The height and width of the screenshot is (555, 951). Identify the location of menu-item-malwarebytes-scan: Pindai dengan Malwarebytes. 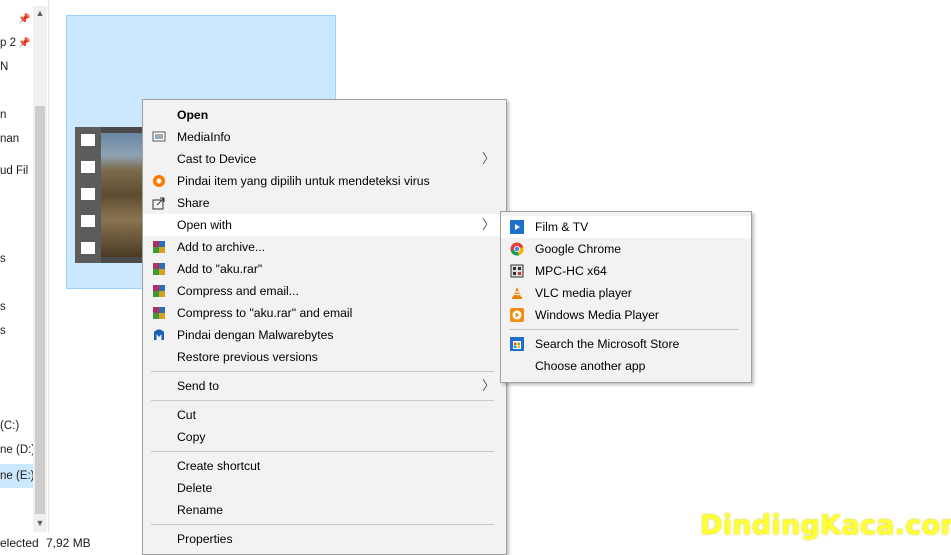
(324, 335).